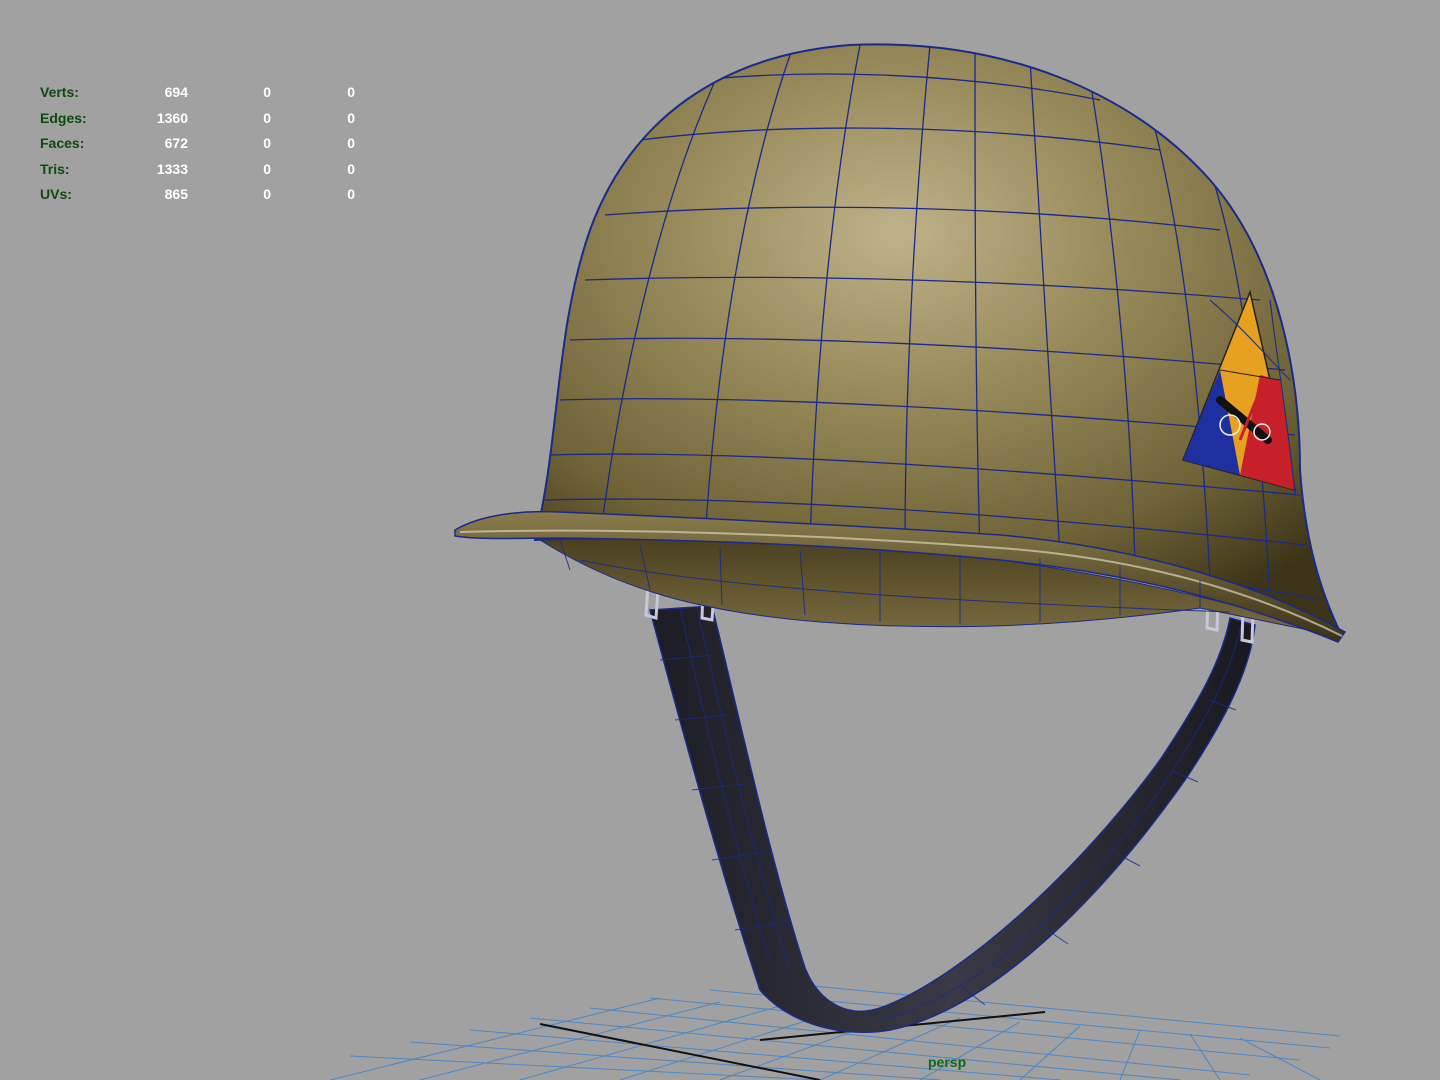 This screenshot has height=1080, width=1440. I want to click on hud-label: Faces:, so click(62, 143).